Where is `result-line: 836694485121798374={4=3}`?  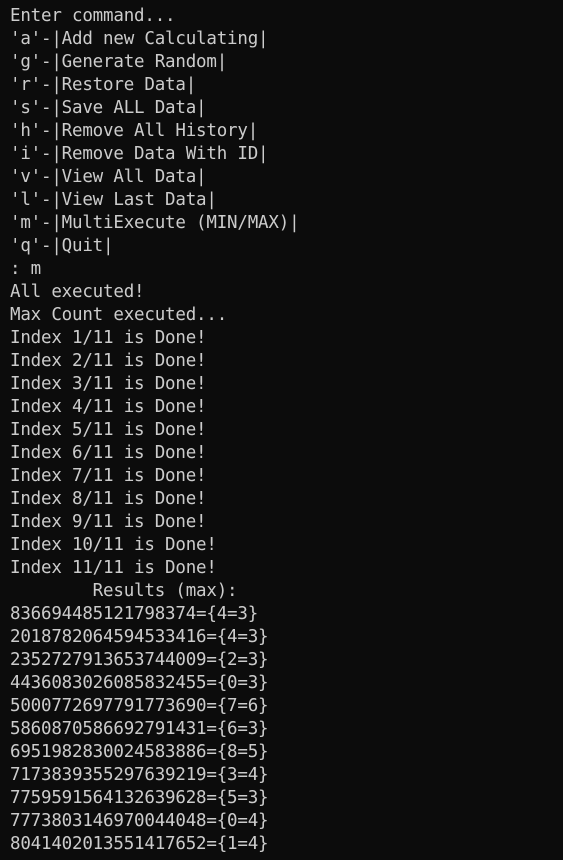 result-line: 836694485121798374={4=3} is located at coordinates (134, 614).